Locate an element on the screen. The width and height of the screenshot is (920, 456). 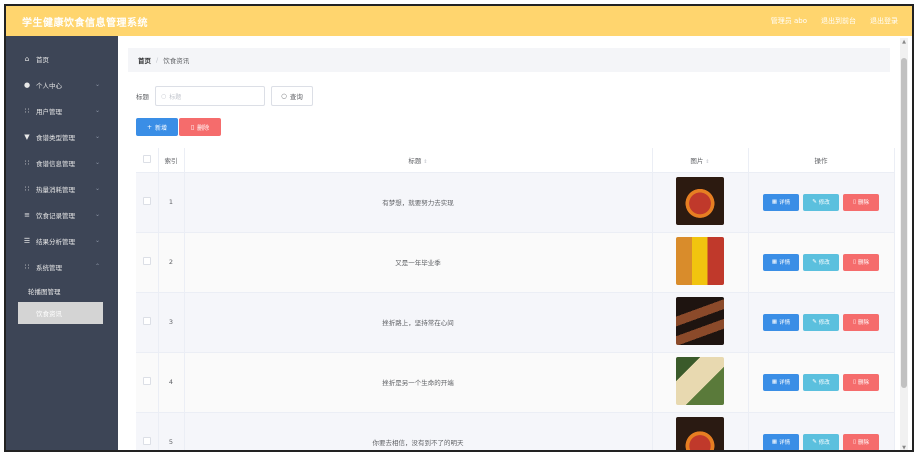
scroll-up-arrow: ▲ is located at coordinates (904, 42).